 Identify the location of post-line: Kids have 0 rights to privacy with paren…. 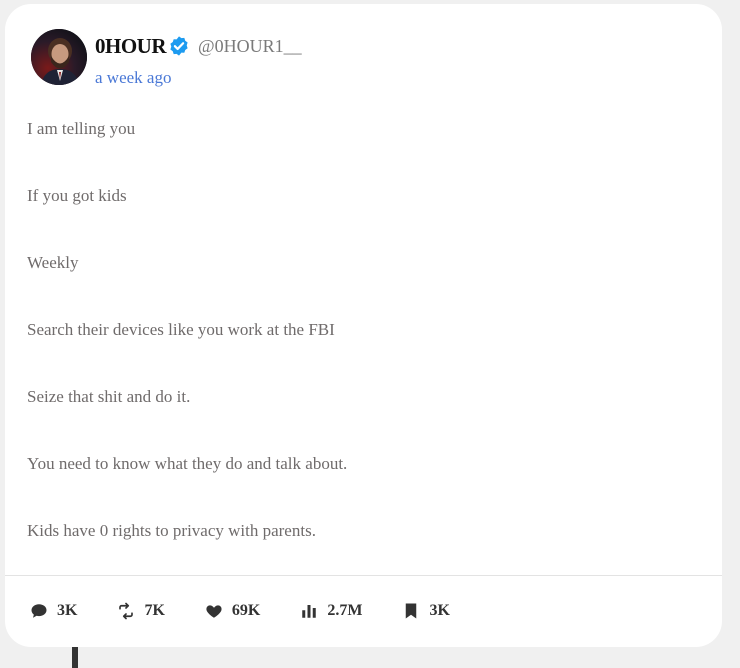
(171, 530).